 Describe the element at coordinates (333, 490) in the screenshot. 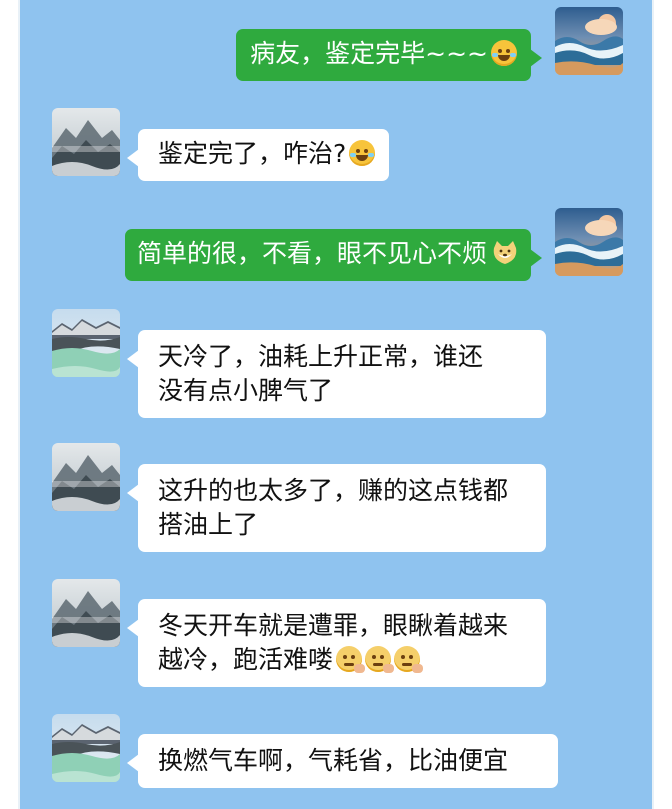

I see `message-line: 这升的也太多了，赚的这点钱都` at that location.